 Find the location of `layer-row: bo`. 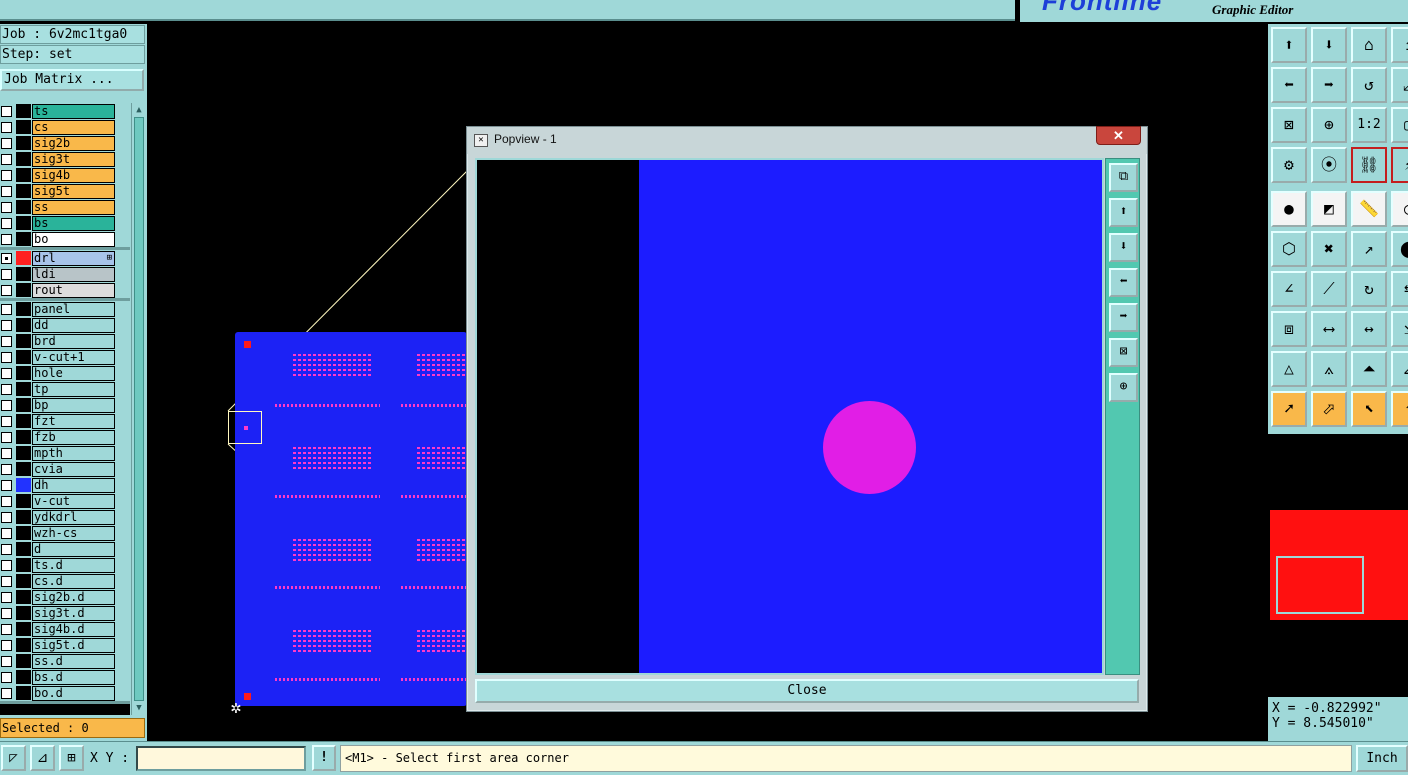

layer-row: bo is located at coordinates (65, 239).